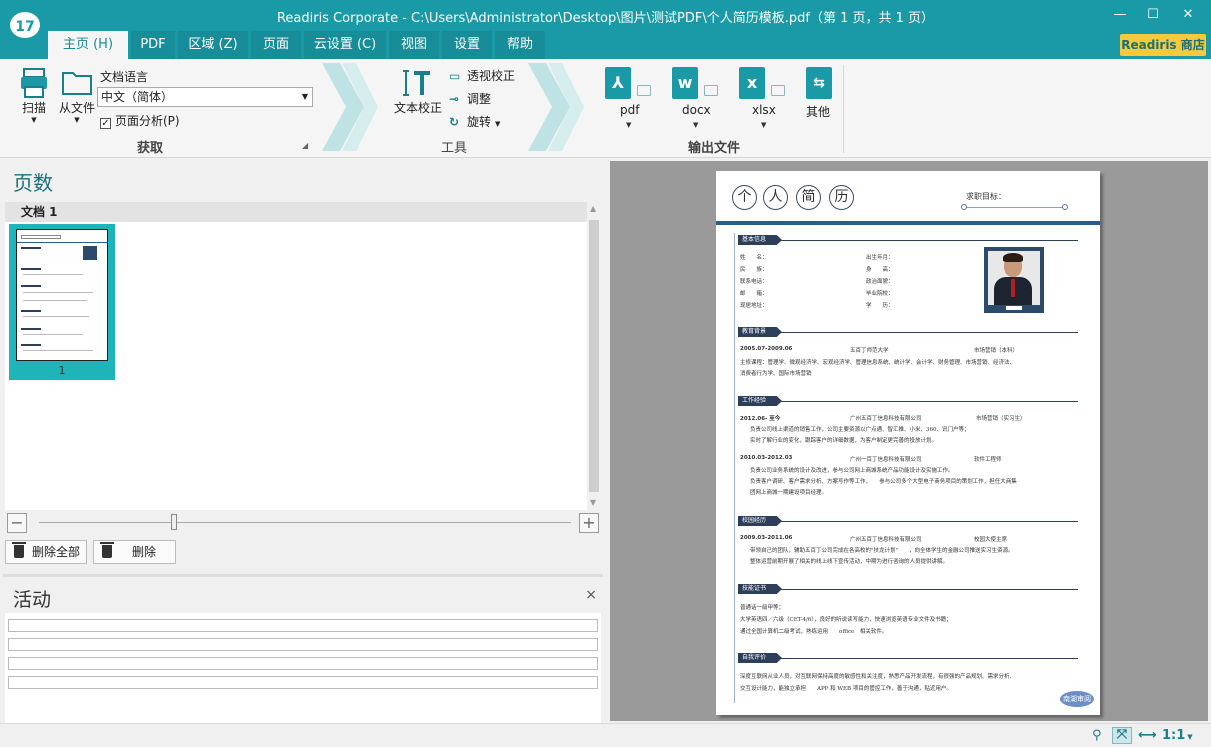 This screenshot has height=747, width=1211. Describe the element at coordinates (754, 282) in the screenshot. I see `info-field: 联系电话：` at that location.